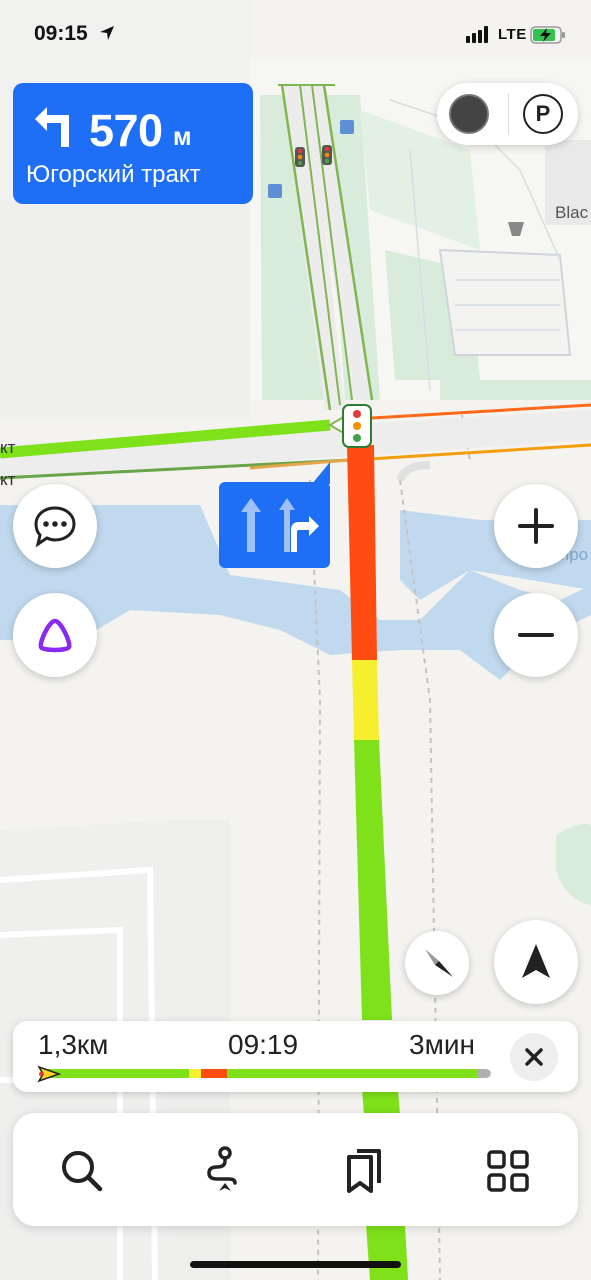 The height and width of the screenshot is (1280, 591). I want to click on close-icon, so click(534, 1057).